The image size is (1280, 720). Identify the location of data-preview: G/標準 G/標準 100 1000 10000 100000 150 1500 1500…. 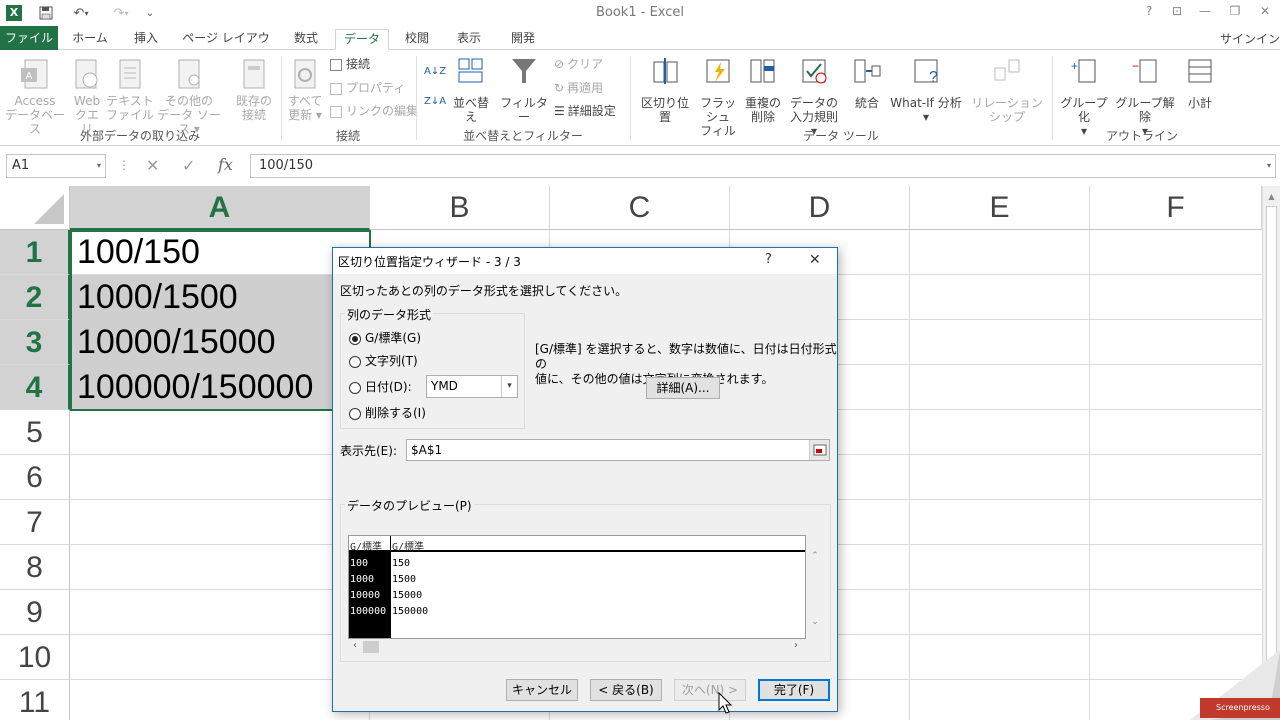
(577, 587).